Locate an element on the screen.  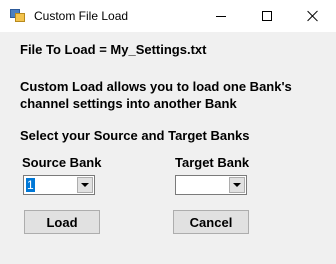
close-button is located at coordinates (313, 16).